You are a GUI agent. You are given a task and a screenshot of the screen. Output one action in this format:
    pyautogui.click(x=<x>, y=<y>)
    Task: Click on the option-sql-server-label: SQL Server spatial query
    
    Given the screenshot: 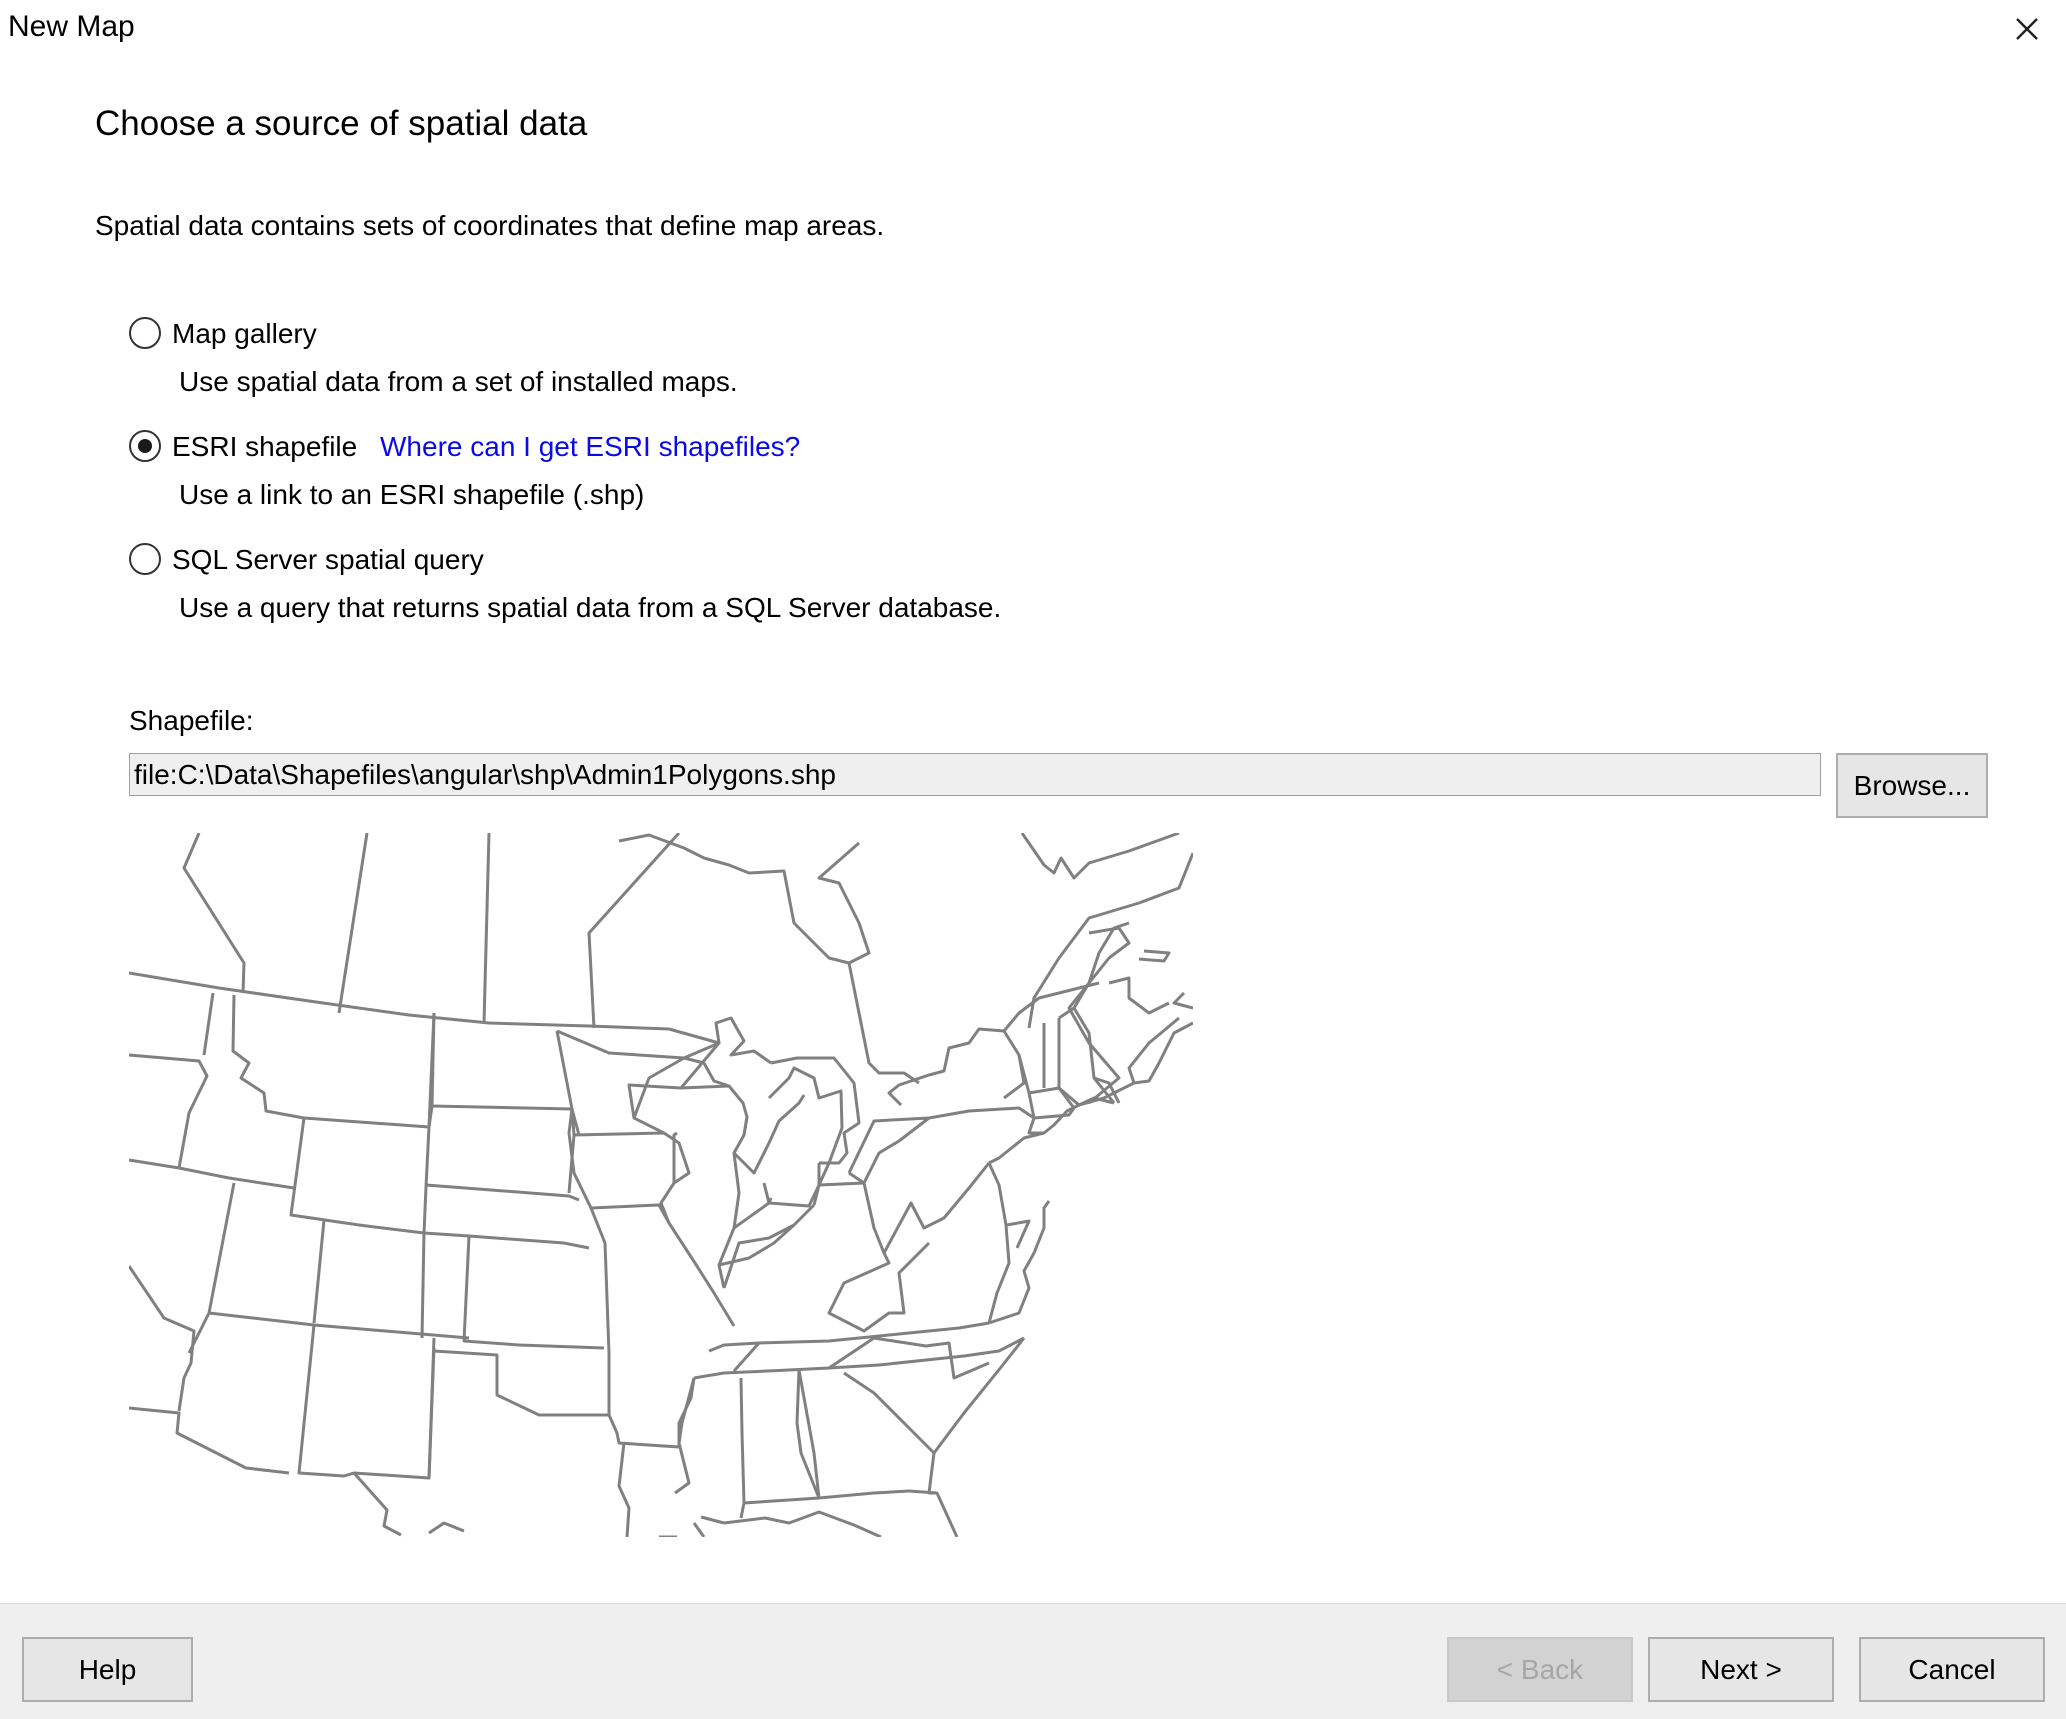 What is the action you would take?
    pyautogui.click(x=328, y=560)
    